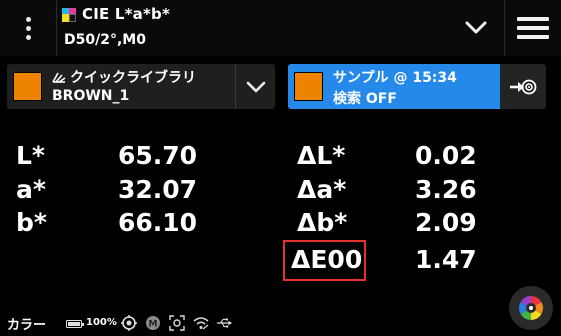 The width and height of the screenshot is (561, 336). What do you see at coordinates (31, 189) in the screenshot?
I see `a-label: a*` at bounding box center [31, 189].